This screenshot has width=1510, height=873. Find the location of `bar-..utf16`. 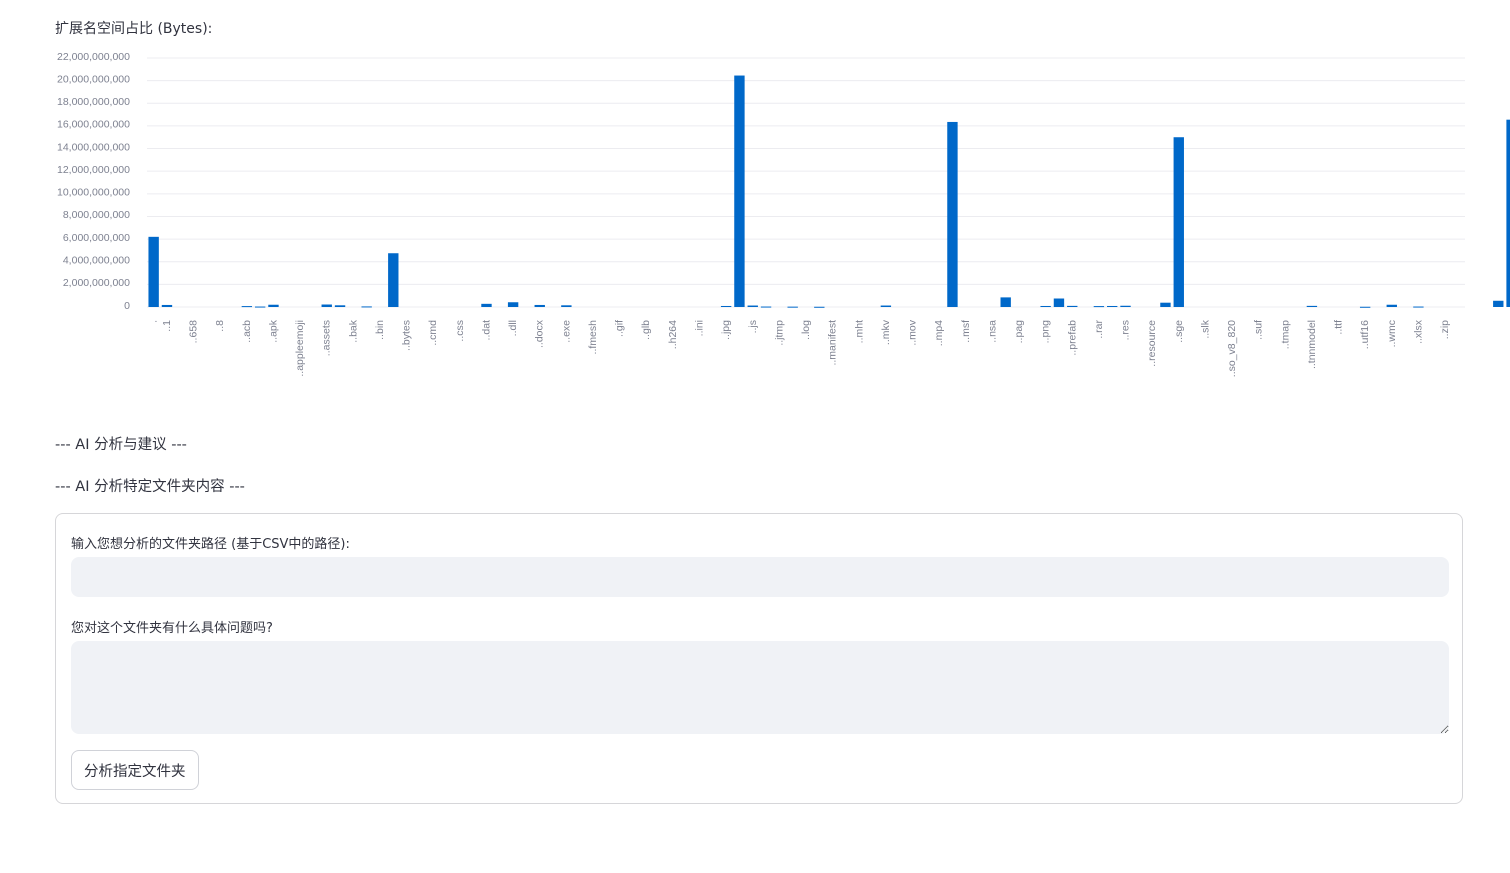

bar-..utf16 is located at coordinates (1365, 307).